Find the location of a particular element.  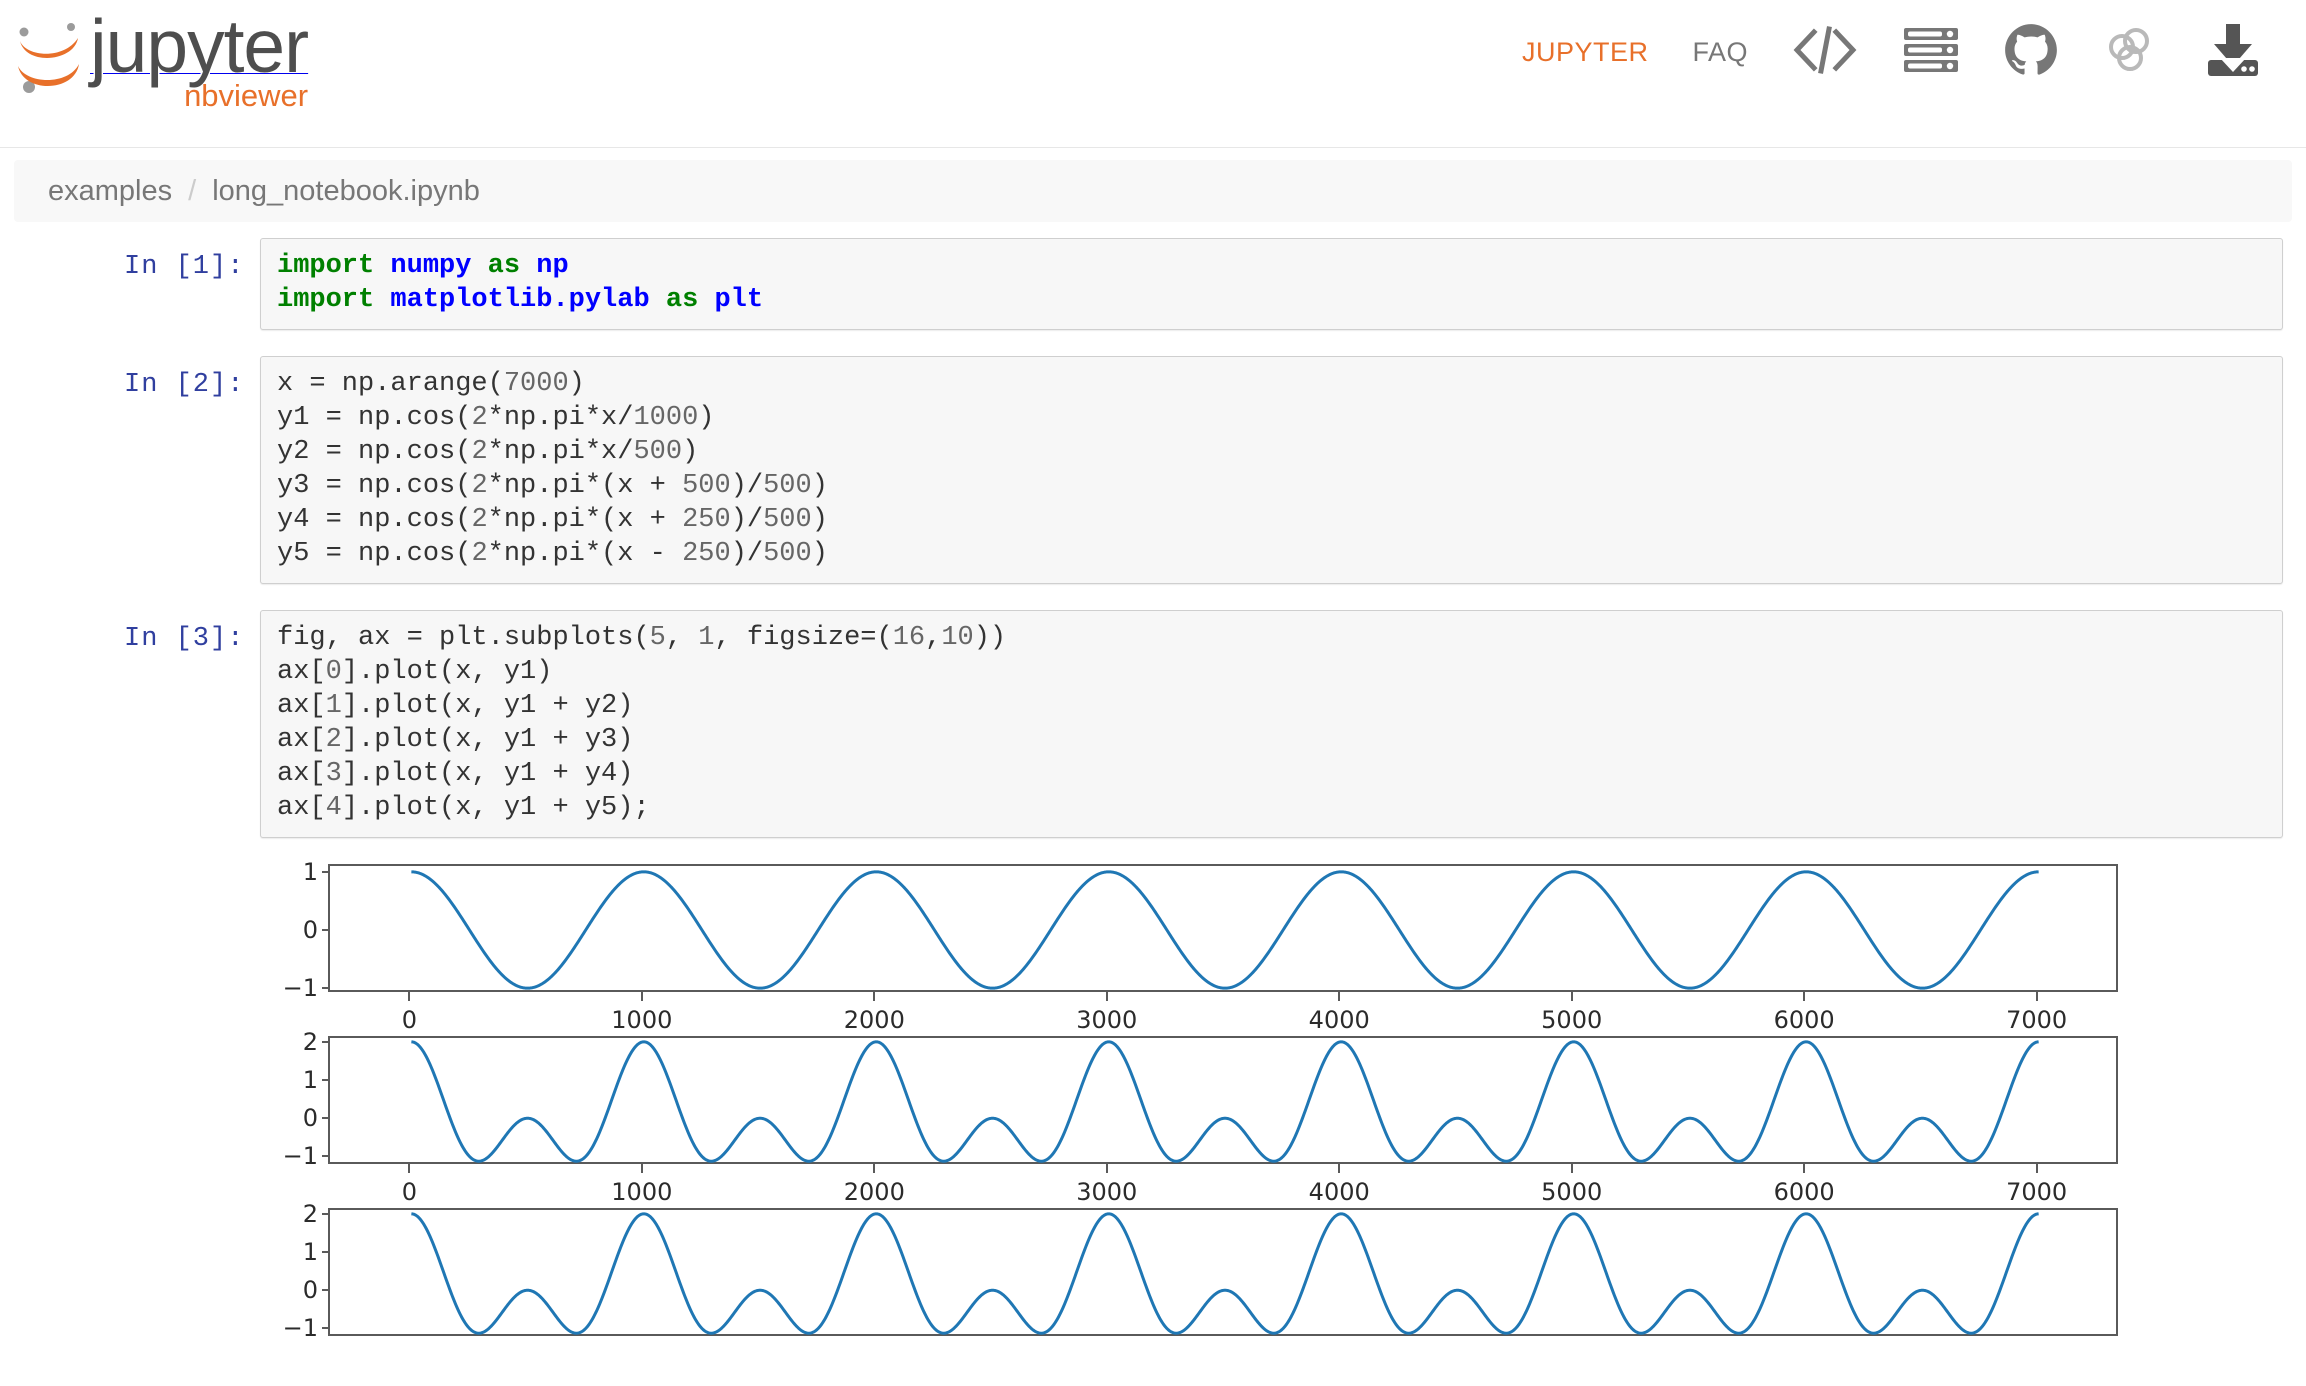

nav-label-jupyter: JUPYTER is located at coordinates (1585, 51).